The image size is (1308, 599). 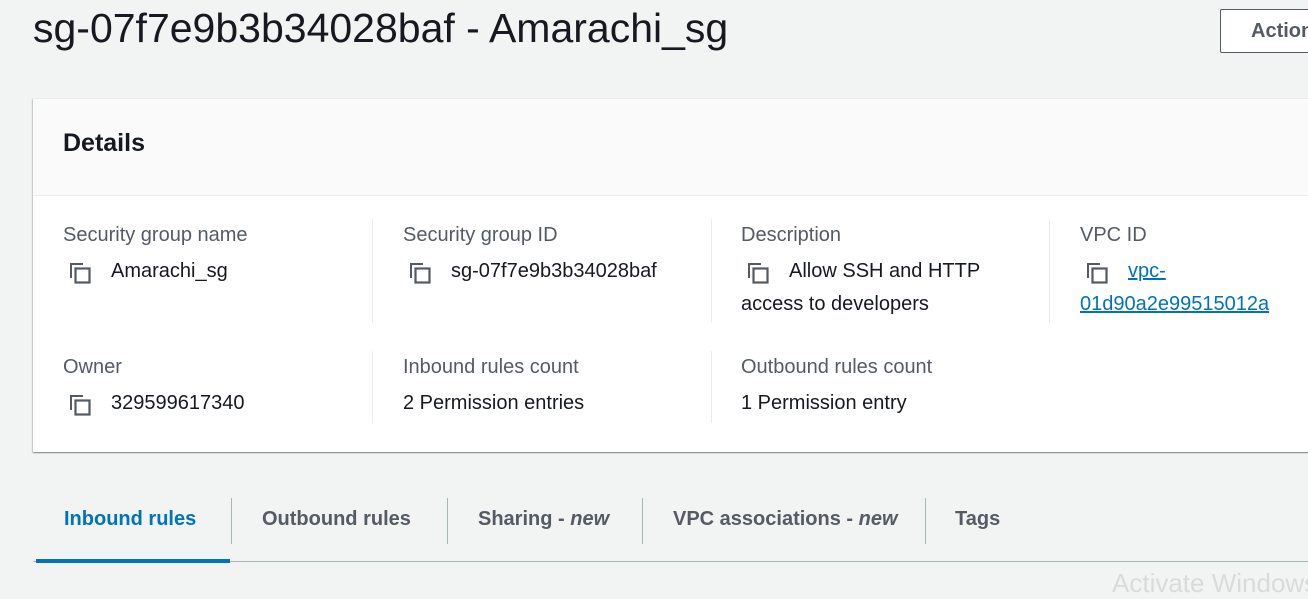 What do you see at coordinates (494, 403) in the screenshot?
I see `field-value: 2 Permission entries` at bounding box center [494, 403].